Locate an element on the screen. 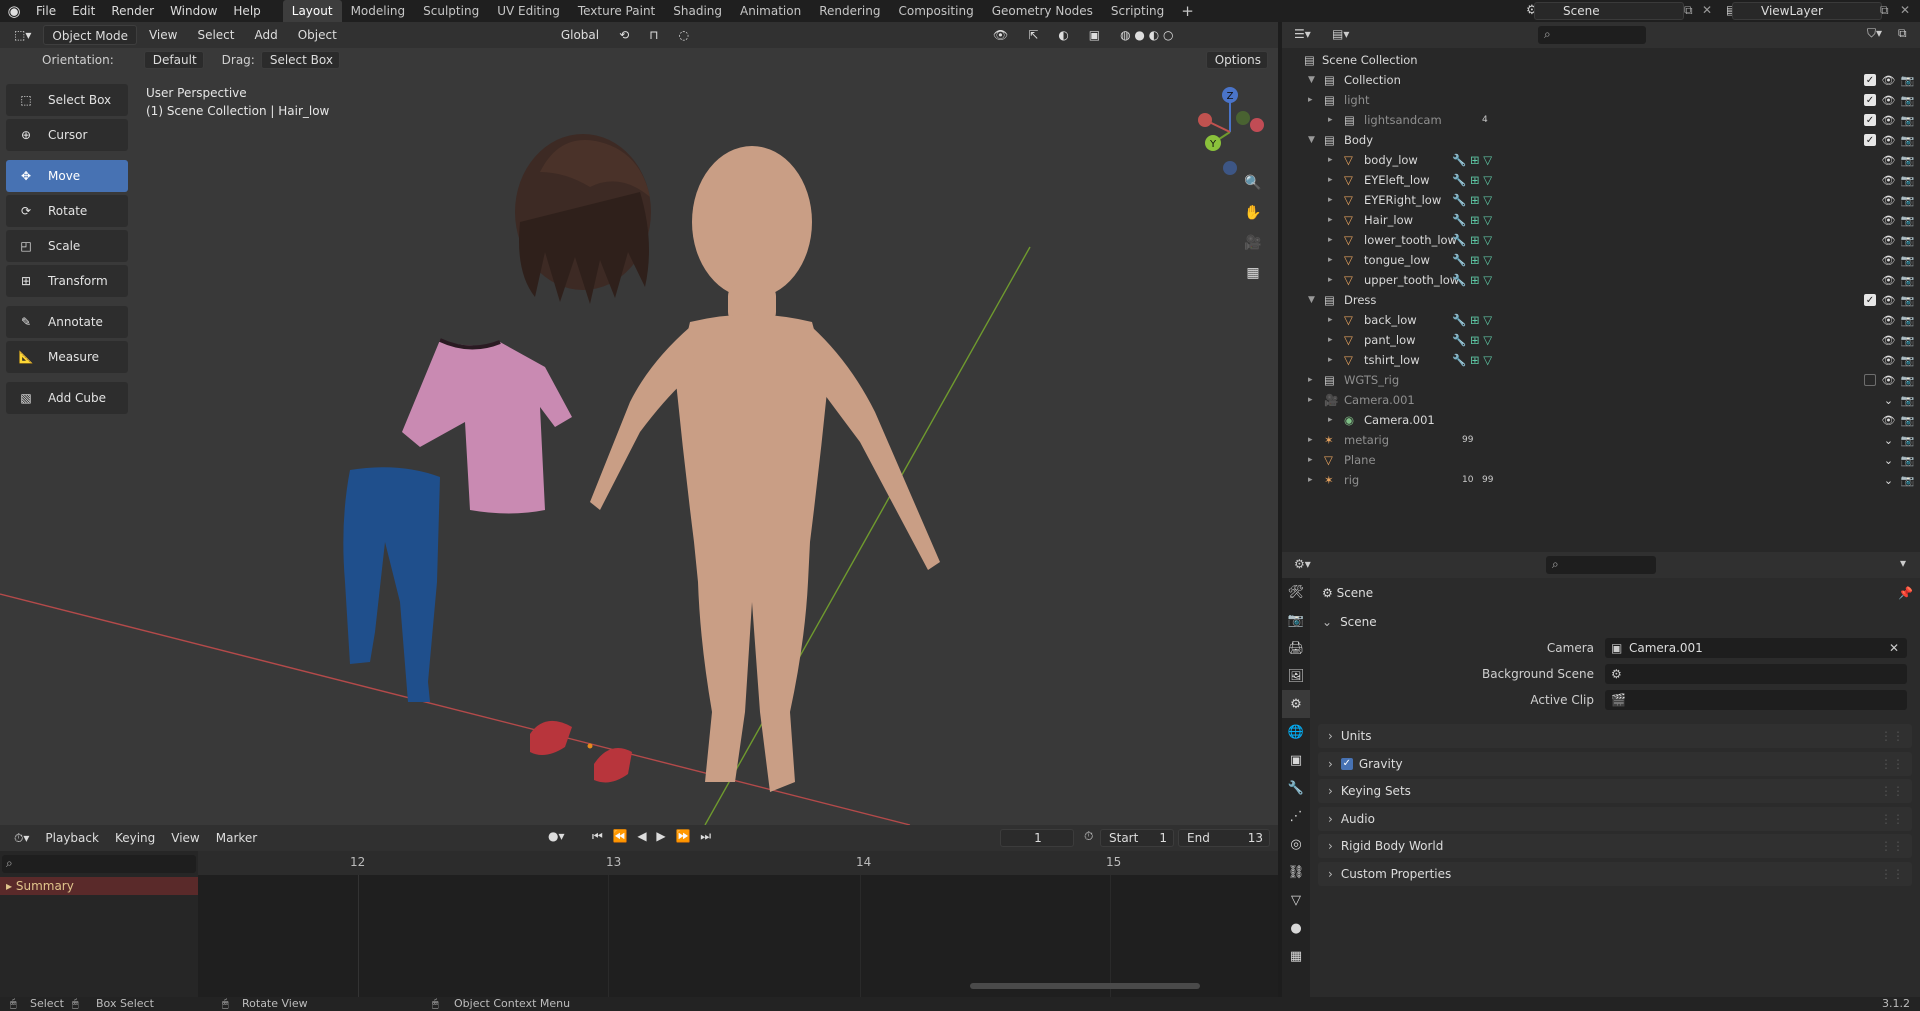  tool-add-cube: ▧ Add Cube is located at coordinates (67, 398).